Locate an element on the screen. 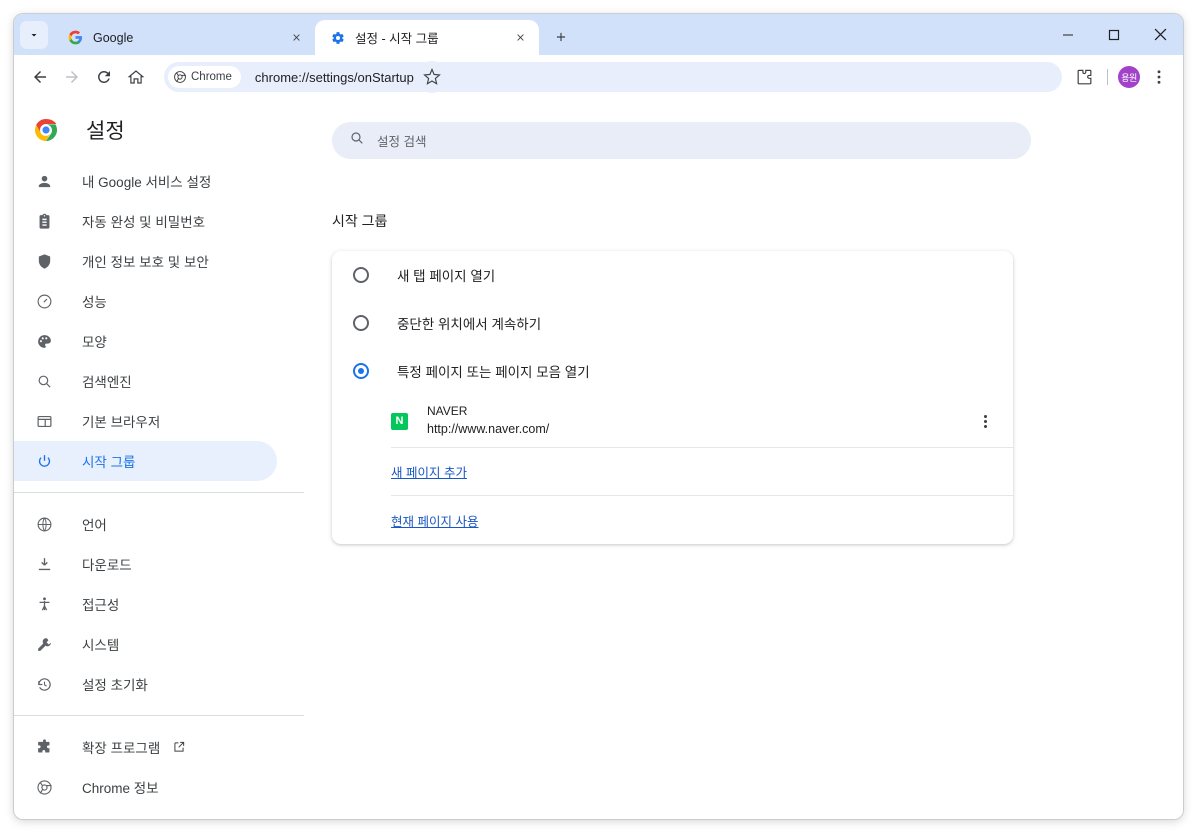 This screenshot has height=833, width=1197. tab-google: Google is located at coordinates (184, 37).